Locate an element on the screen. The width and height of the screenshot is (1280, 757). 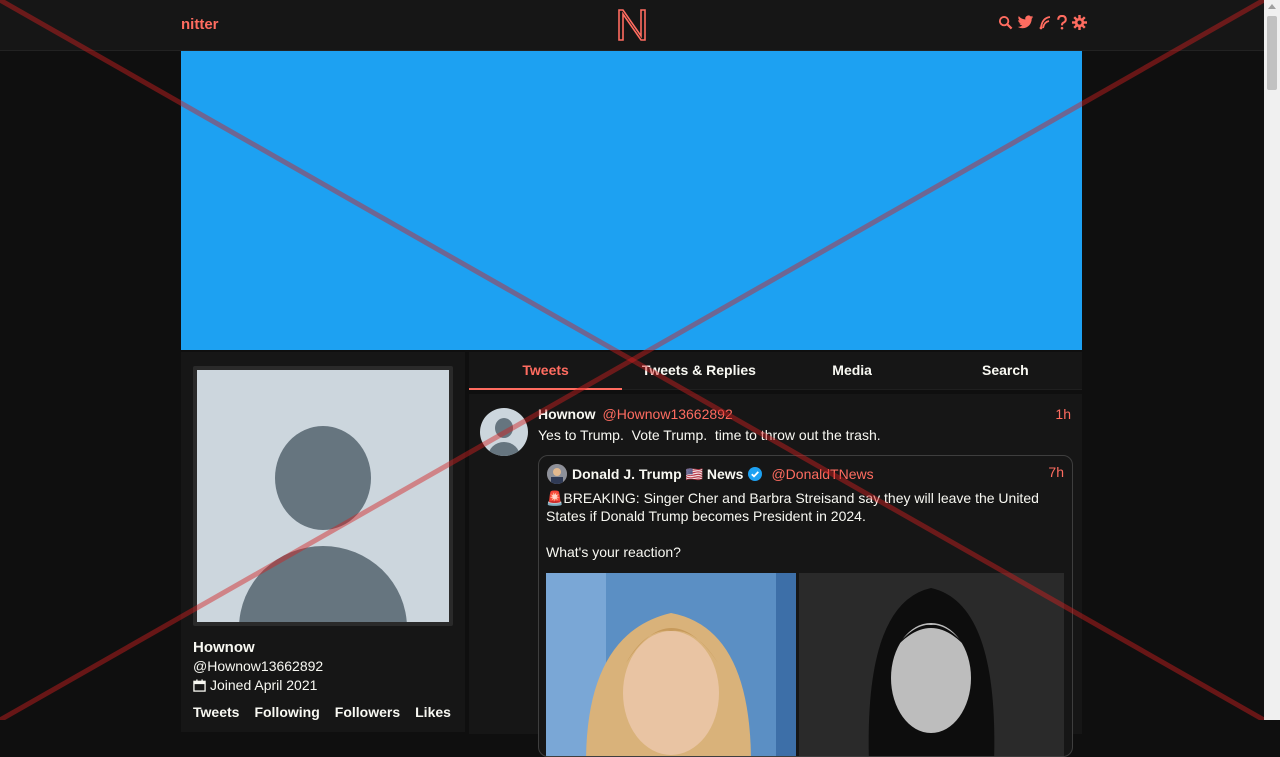
search-icon is located at coordinates (1005, 22).